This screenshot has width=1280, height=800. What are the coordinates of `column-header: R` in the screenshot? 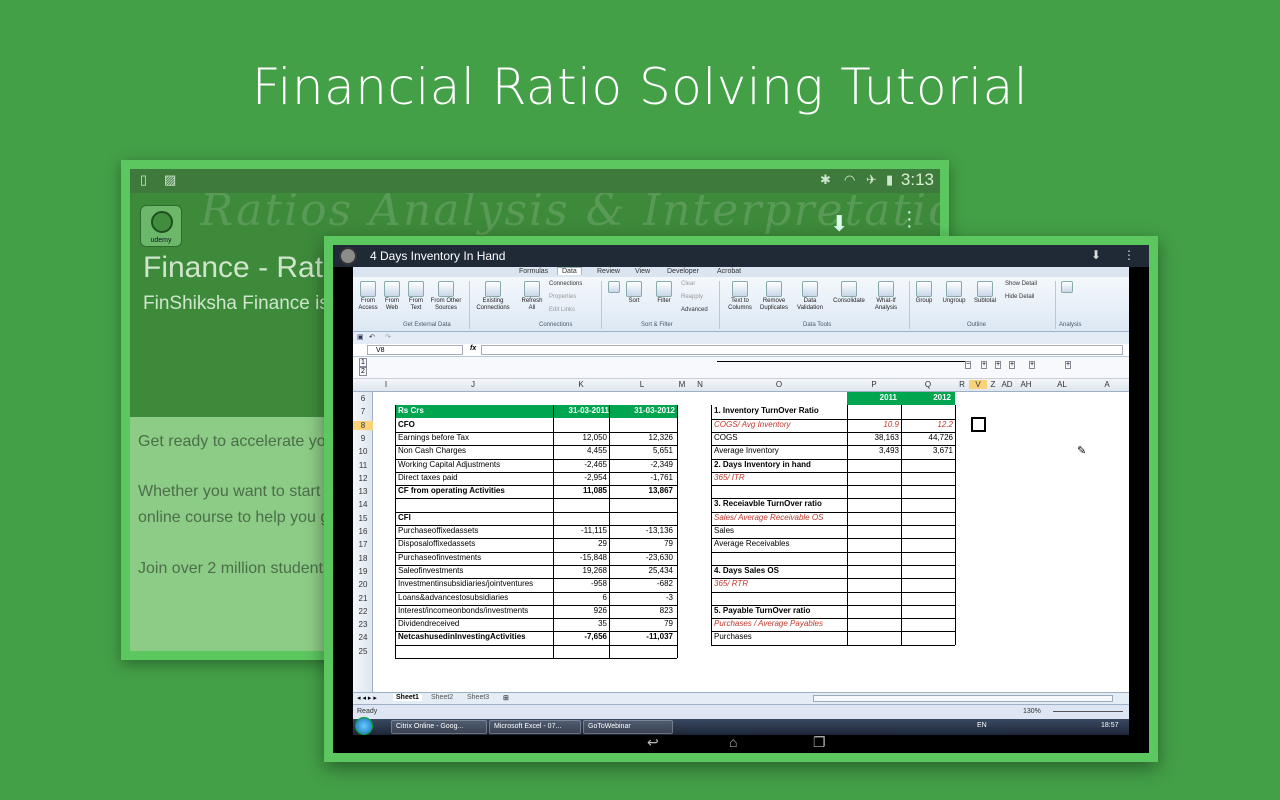 It's located at (962, 384).